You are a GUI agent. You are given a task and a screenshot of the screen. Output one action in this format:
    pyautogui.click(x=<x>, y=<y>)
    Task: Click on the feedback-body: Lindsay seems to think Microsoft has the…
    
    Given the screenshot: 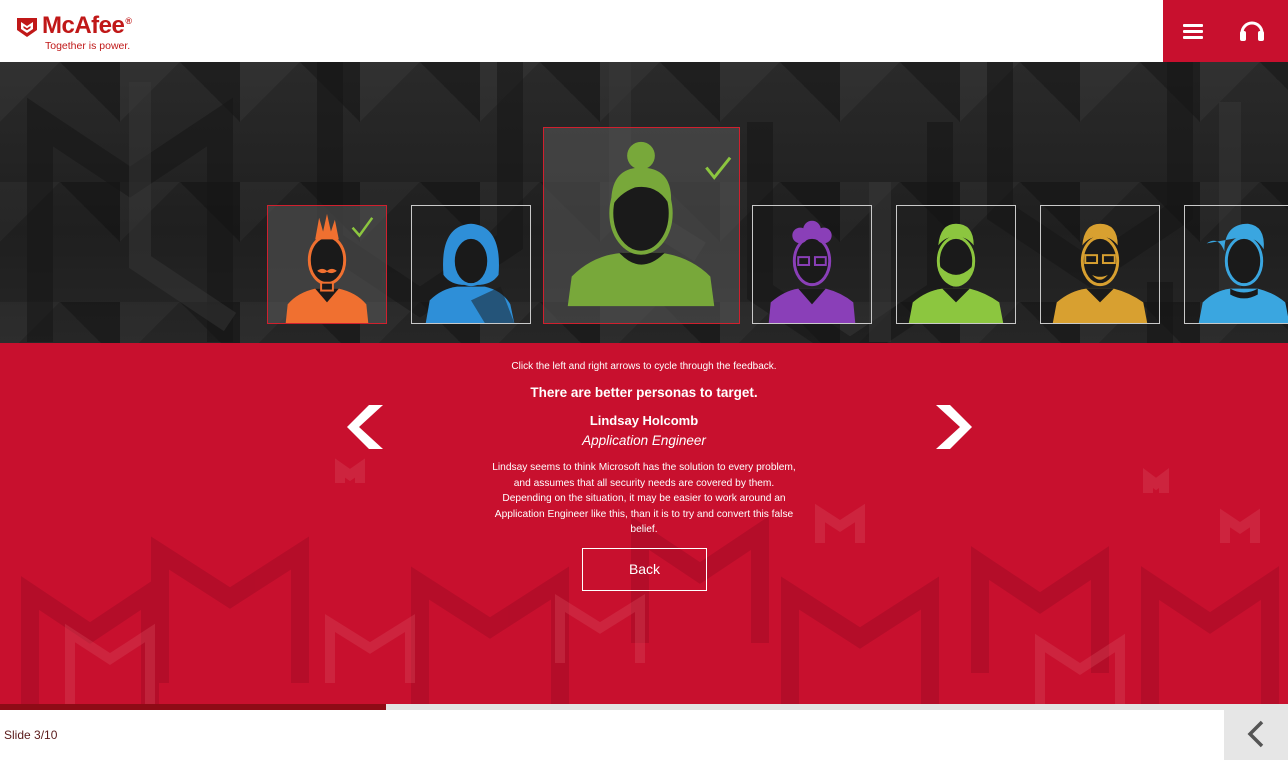 What is the action you would take?
    pyautogui.click(x=644, y=498)
    